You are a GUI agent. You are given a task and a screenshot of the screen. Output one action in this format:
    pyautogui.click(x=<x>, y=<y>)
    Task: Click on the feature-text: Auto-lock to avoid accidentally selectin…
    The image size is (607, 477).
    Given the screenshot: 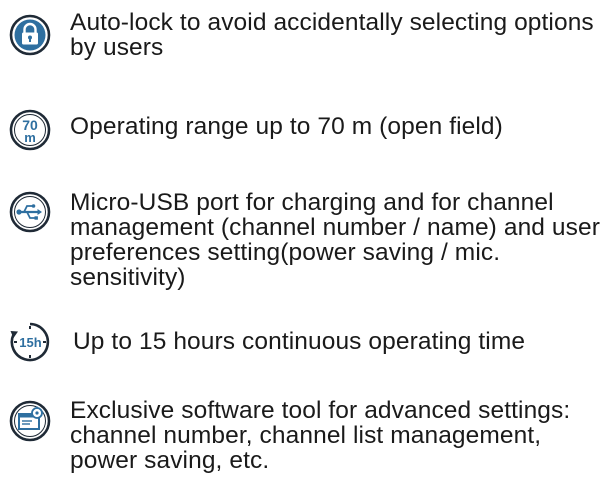 What is the action you would take?
    pyautogui.click(x=332, y=35)
    